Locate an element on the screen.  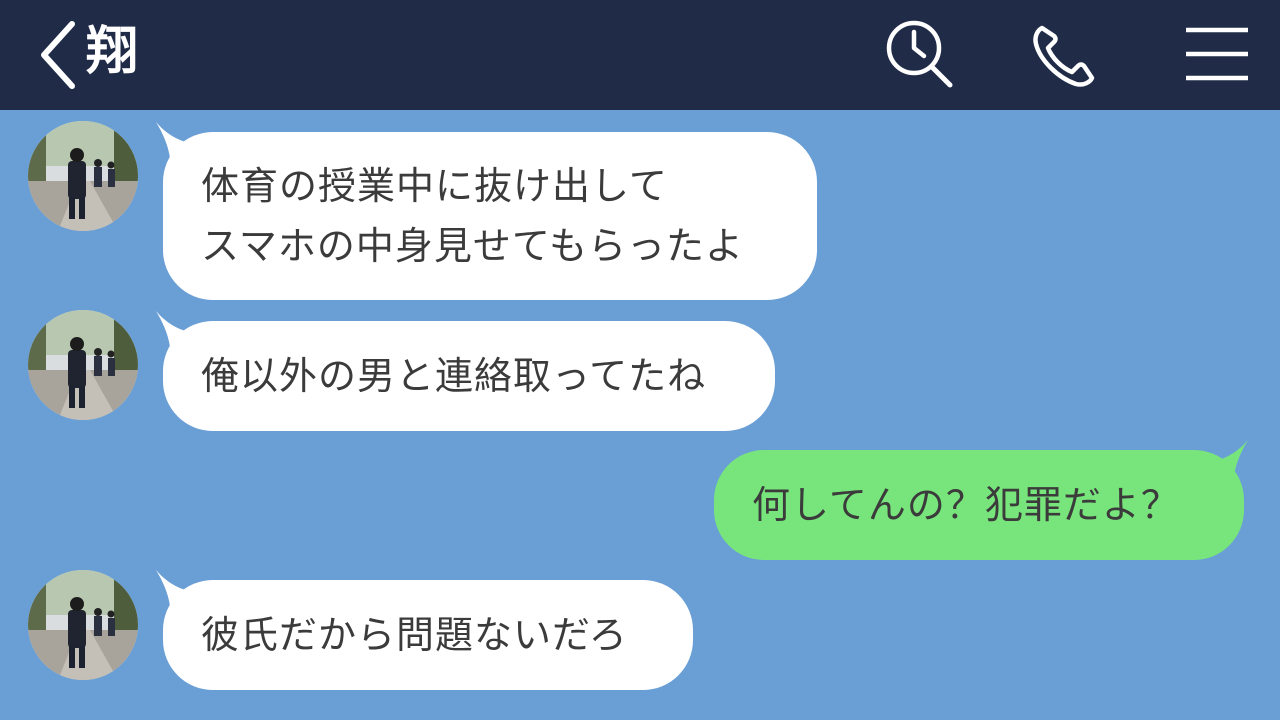
search-button is located at coordinates (919, 55).